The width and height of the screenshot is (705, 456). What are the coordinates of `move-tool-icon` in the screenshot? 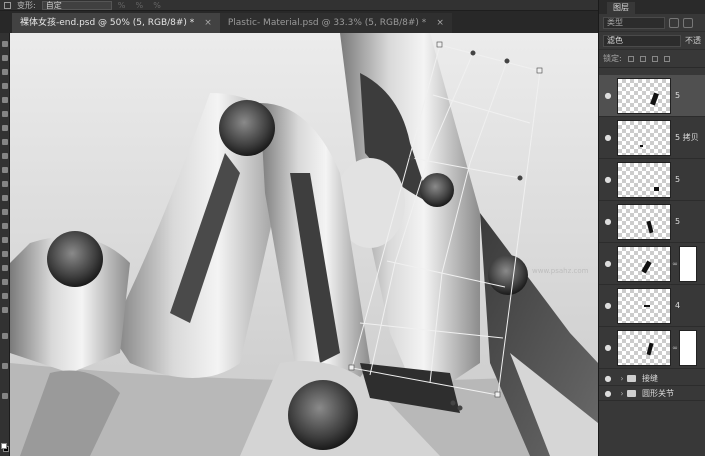 It's located at (5, 44).